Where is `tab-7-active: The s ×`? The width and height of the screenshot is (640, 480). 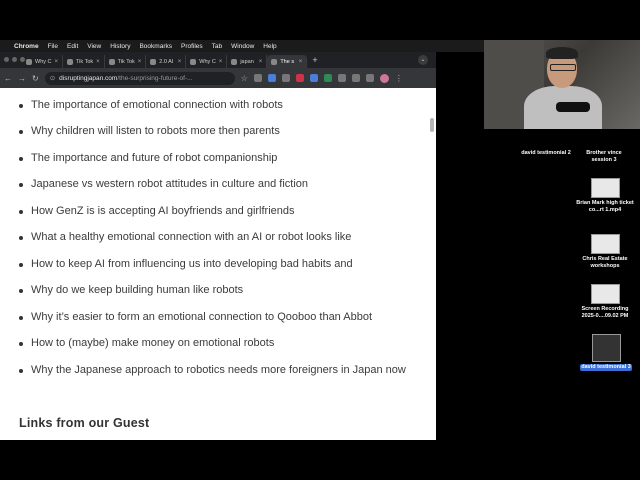
tab-7-active: The s × is located at coordinates (287, 61).